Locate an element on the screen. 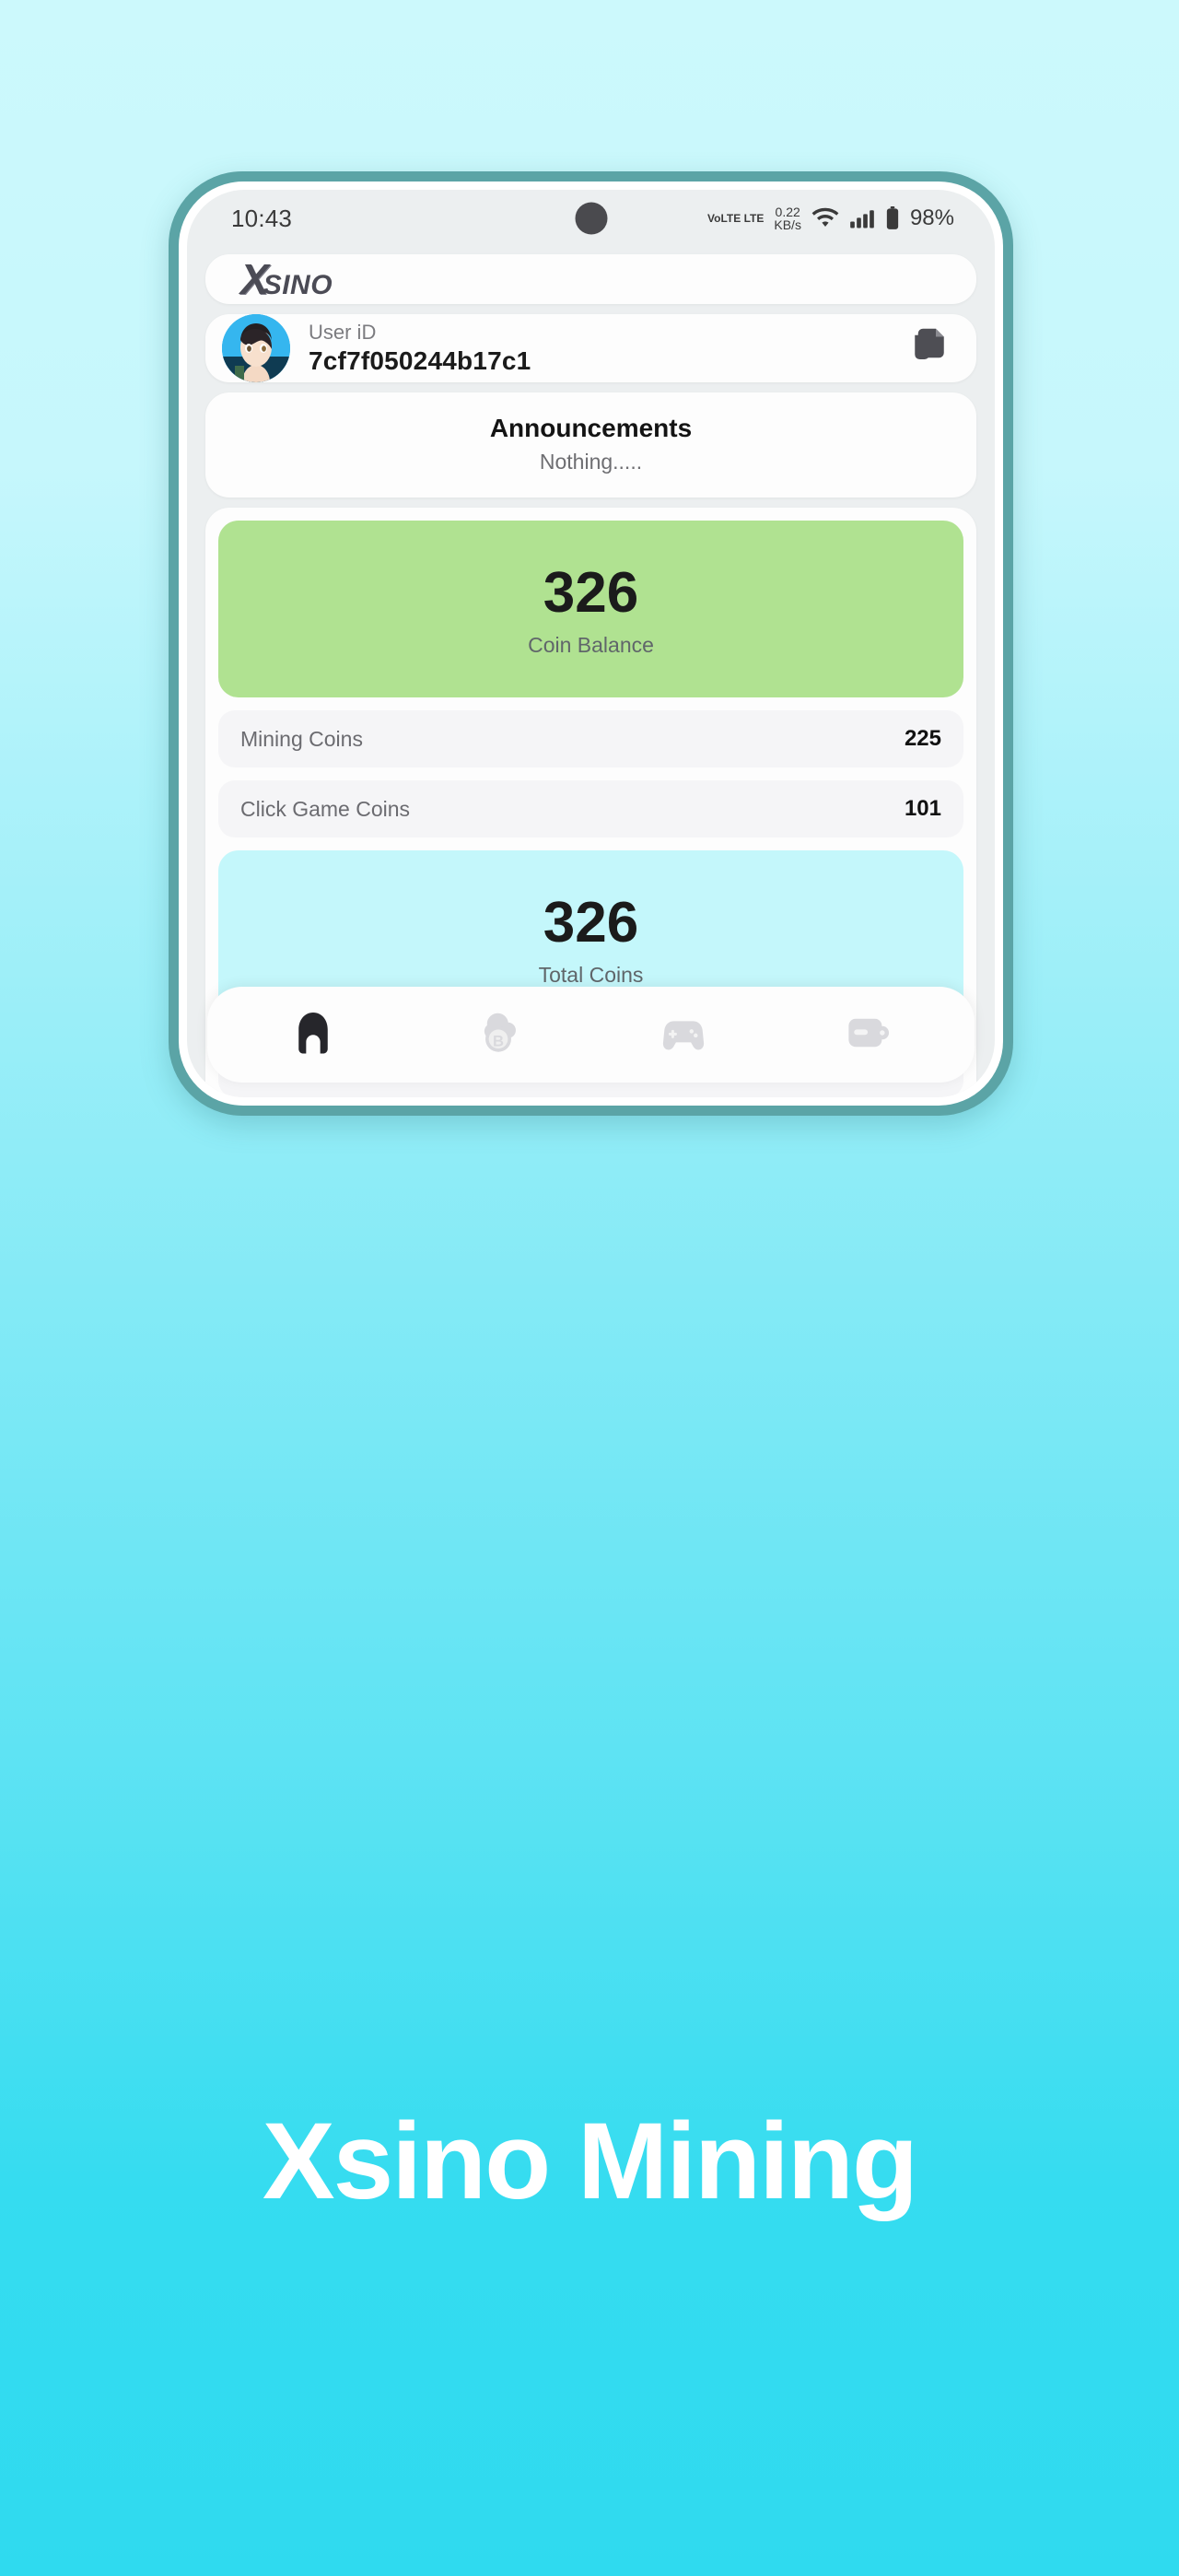  coin-balance-tile: 326 Coin Balance is located at coordinates (590, 609).